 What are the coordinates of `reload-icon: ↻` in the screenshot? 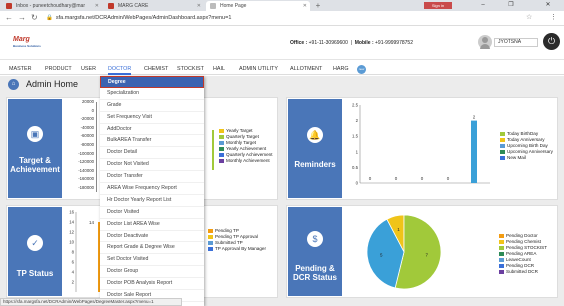 It's located at (34, 18).